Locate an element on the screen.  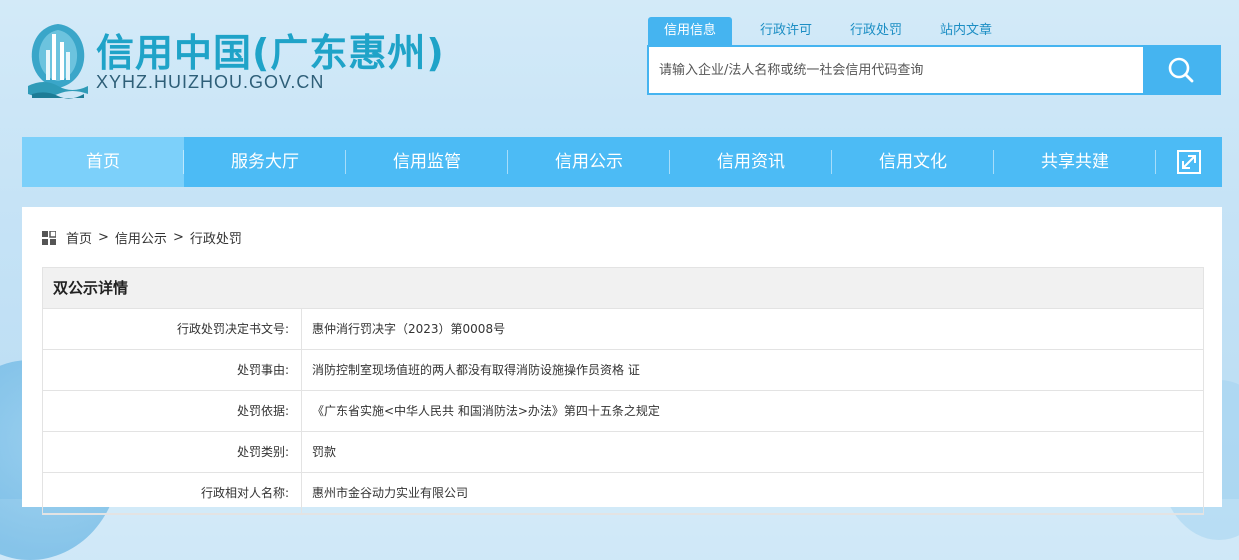
site-title: 信用中国(广东惠州) is located at coordinates (270, 53).